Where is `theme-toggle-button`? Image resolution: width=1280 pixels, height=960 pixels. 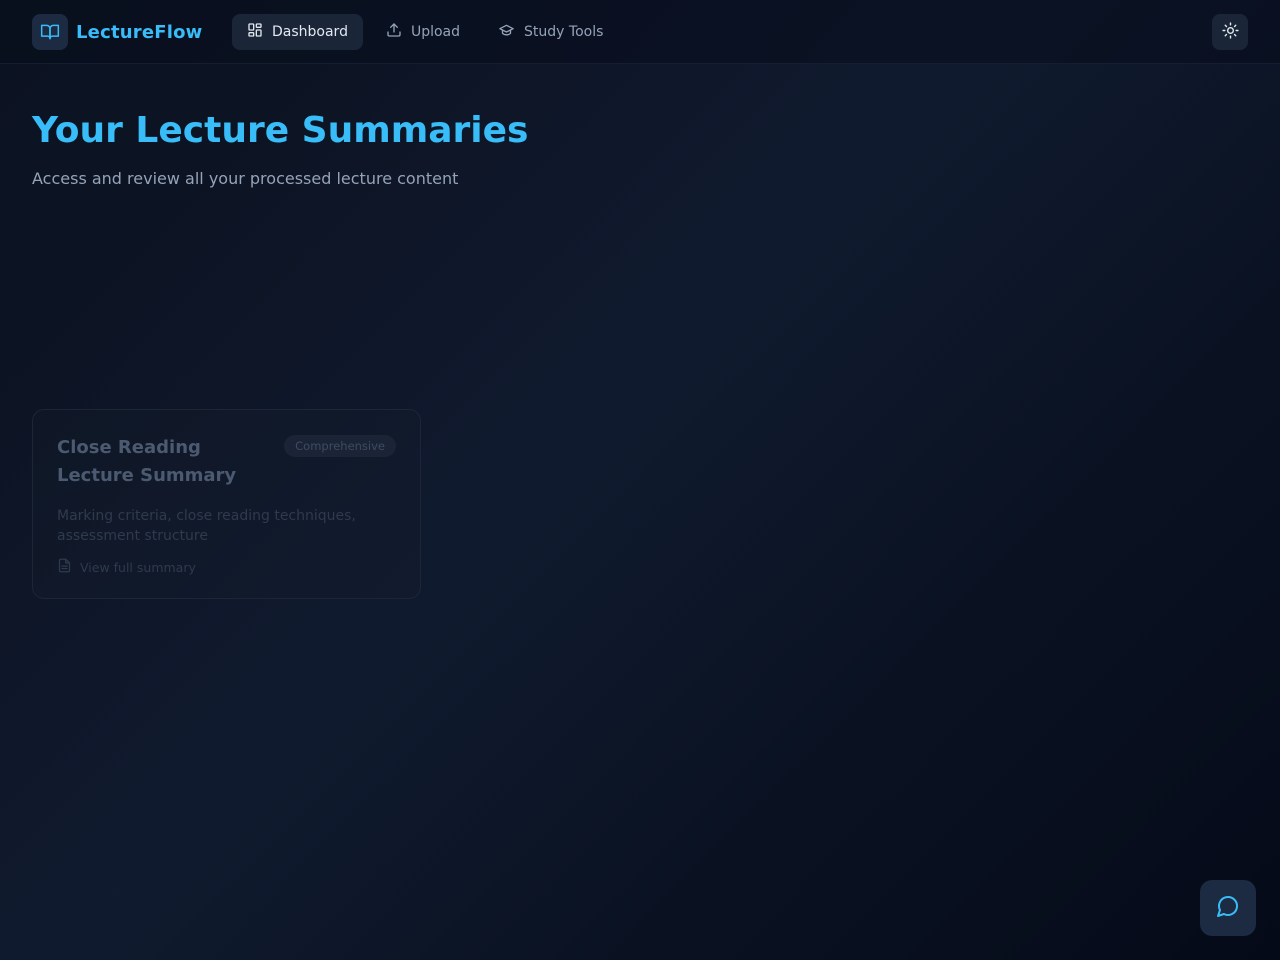
theme-toggle-button is located at coordinates (1230, 32).